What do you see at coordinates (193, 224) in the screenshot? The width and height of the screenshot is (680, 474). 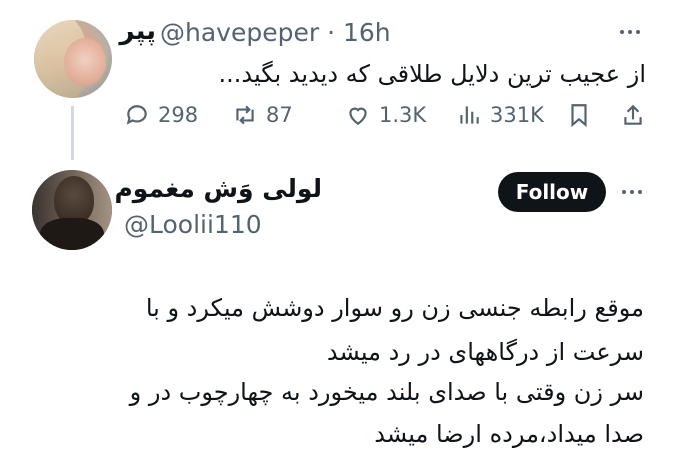 I see `reply-handle: @Loolii110` at bounding box center [193, 224].